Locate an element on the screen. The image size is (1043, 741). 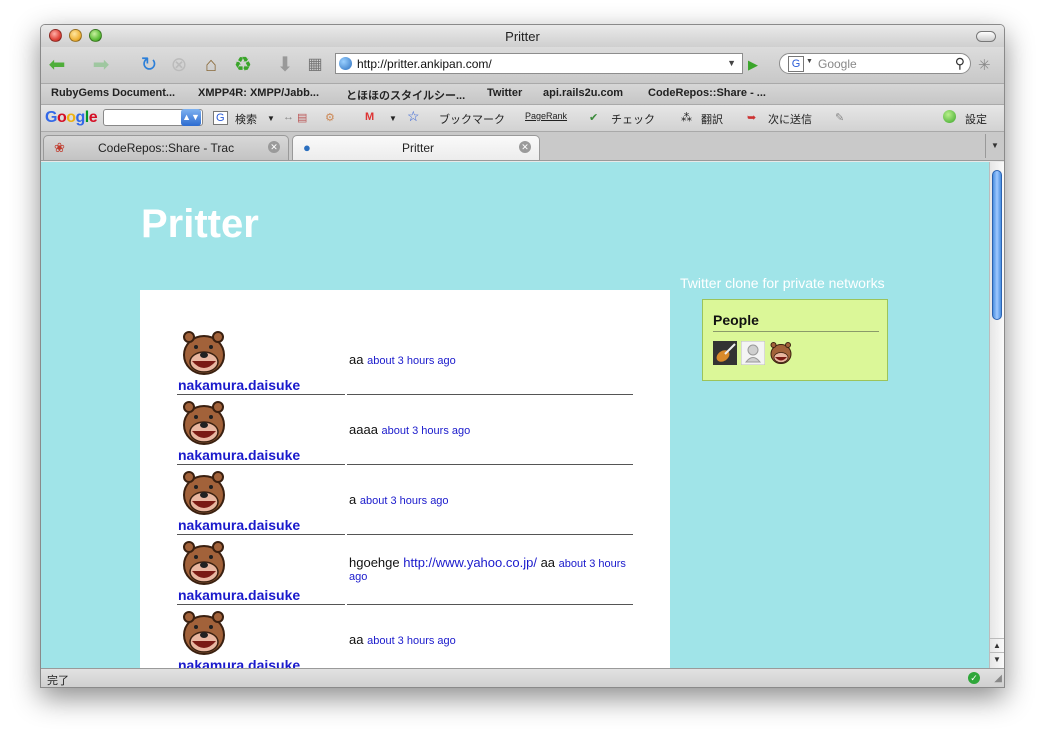
tab-pritter: ● Pritter ✕ is located at coordinates (416, 147).